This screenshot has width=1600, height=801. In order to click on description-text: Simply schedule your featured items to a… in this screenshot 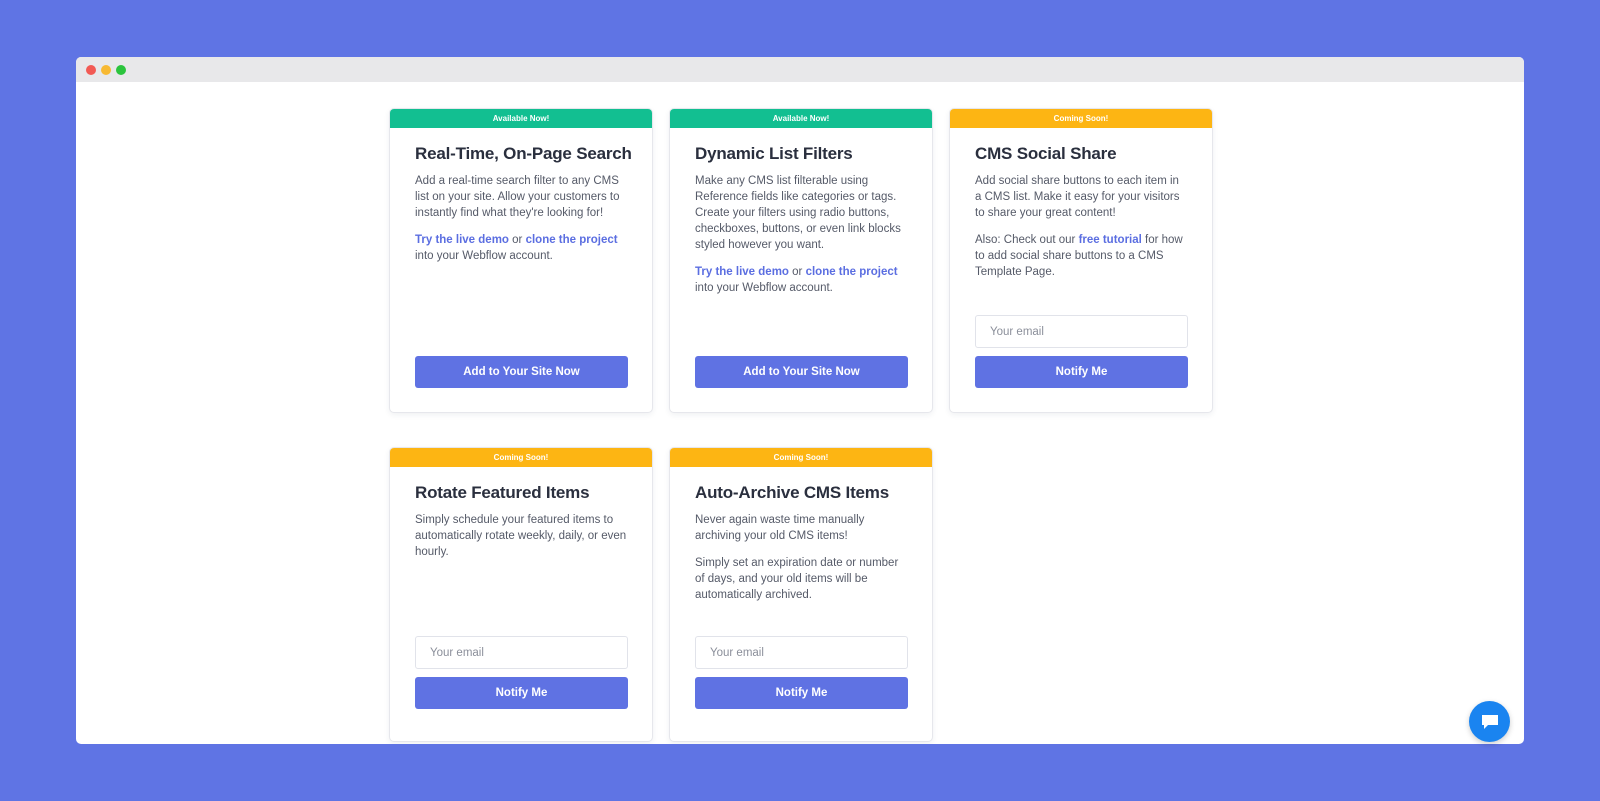, I will do `click(521, 536)`.